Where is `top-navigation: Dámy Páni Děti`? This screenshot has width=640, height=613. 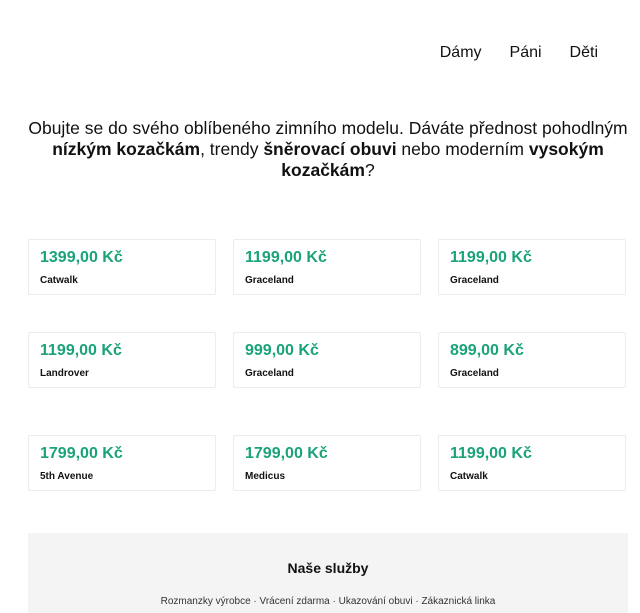
top-navigation: Dámy Páni Děti is located at coordinates (519, 53).